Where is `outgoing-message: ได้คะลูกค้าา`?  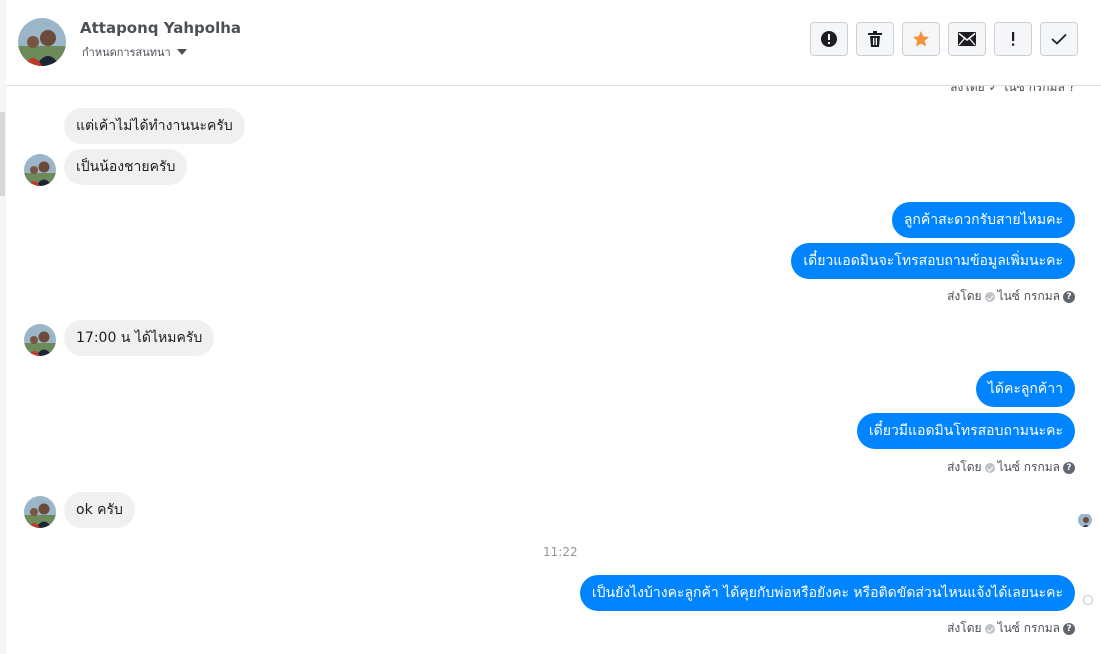 outgoing-message: ได้คะลูกค้าา is located at coordinates (1025, 389).